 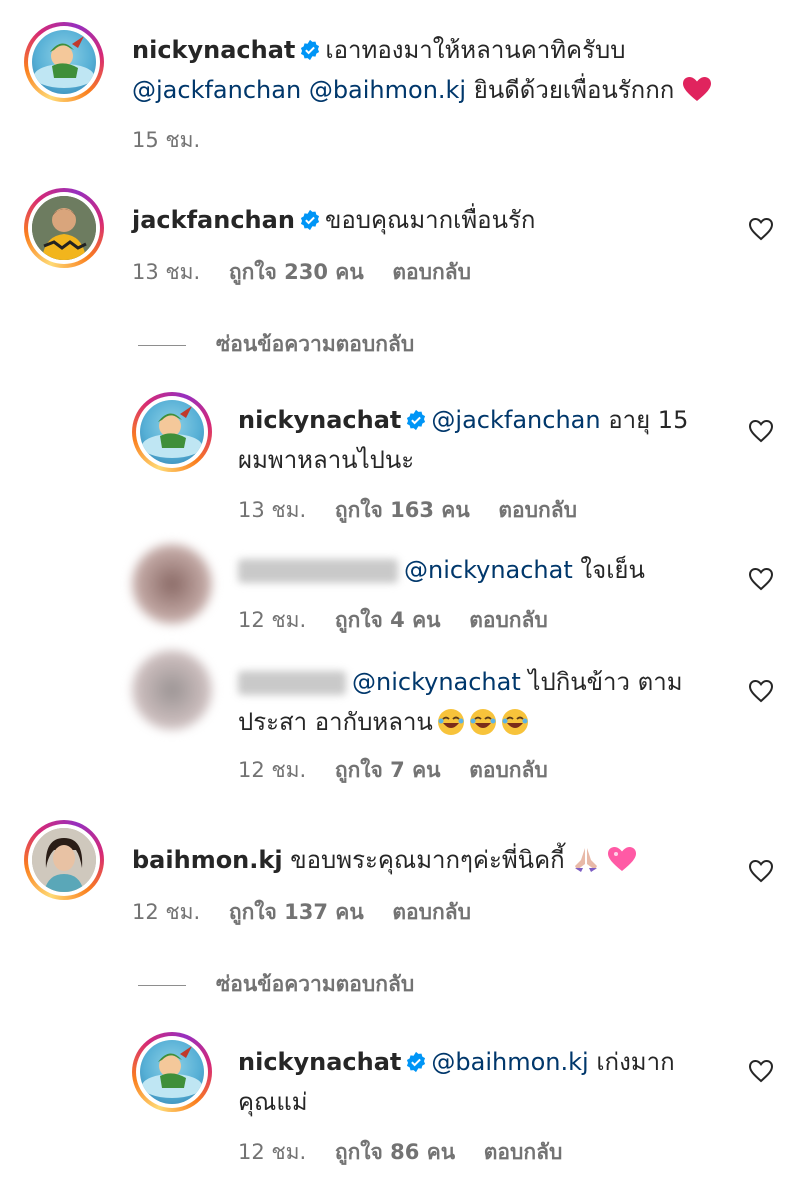 I want to click on comment-meta: 13 ชม. ถูกใจ 230 คน ตอบกลับ, so click(x=312, y=272).